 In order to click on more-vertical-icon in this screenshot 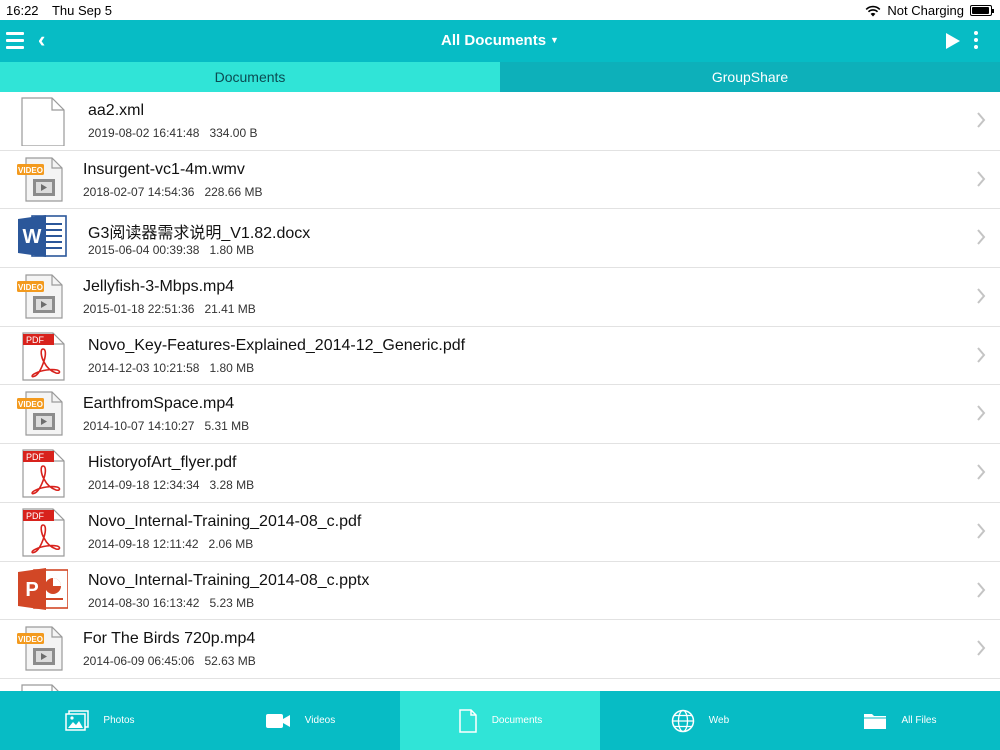, I will do `click(976, 41)`.